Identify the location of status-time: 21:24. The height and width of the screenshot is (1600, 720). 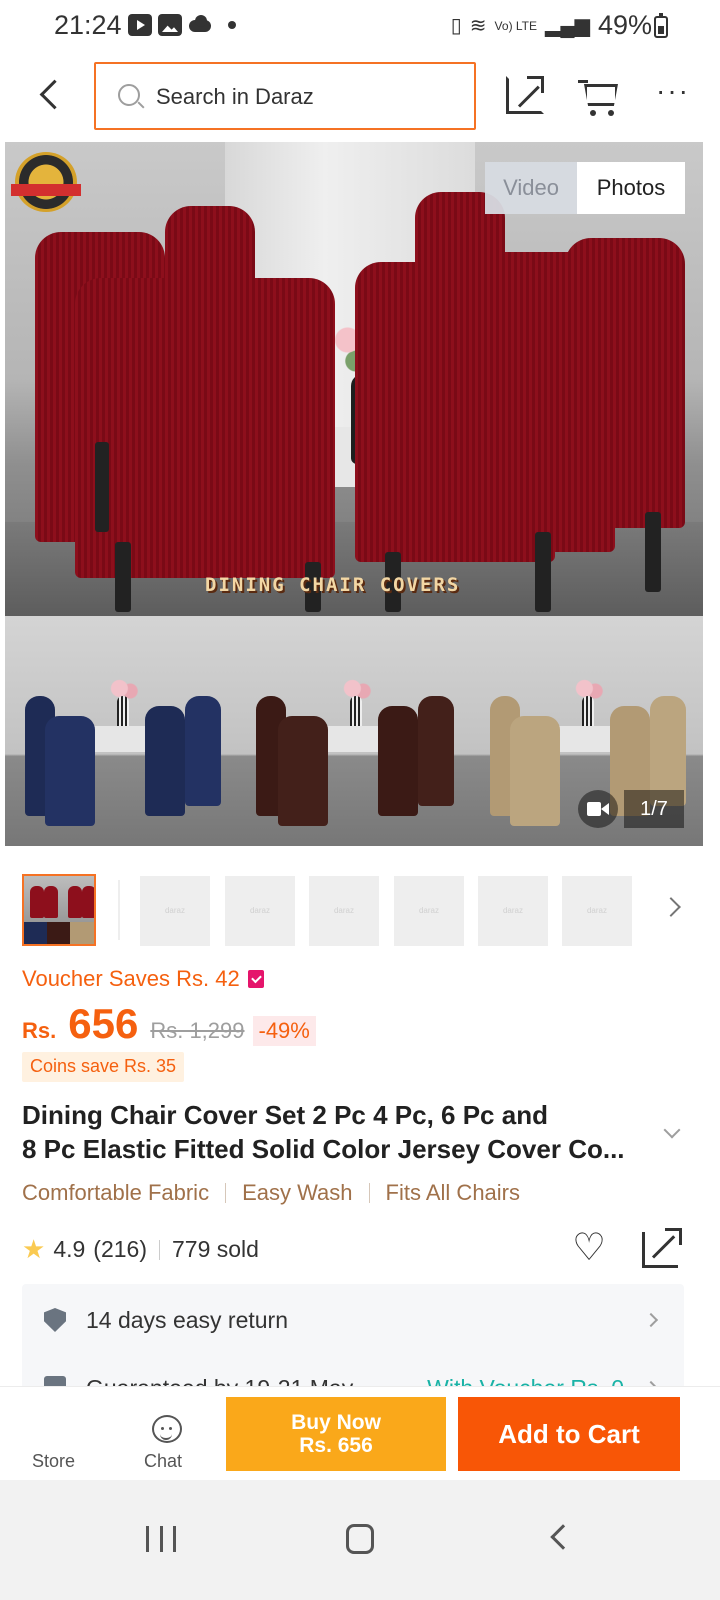
(88, 25).